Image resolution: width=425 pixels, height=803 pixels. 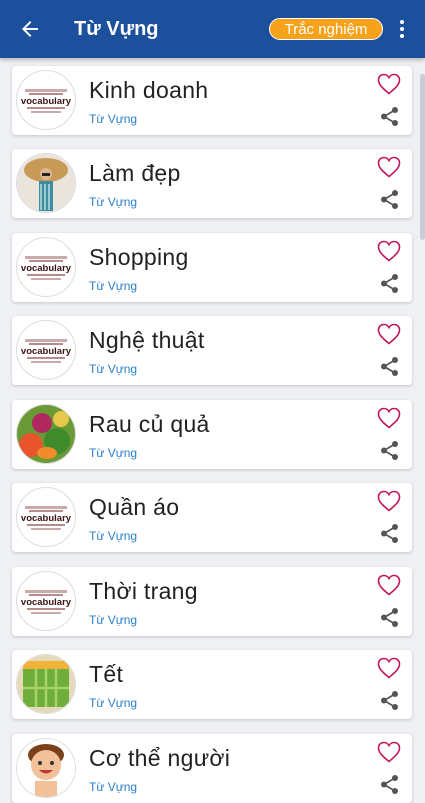 What do you see at coordinates (212, 29) in the screenshot?
I see `app-bar: Từ Vựng Trắc nghiệm` at bounding box center [212, 29].